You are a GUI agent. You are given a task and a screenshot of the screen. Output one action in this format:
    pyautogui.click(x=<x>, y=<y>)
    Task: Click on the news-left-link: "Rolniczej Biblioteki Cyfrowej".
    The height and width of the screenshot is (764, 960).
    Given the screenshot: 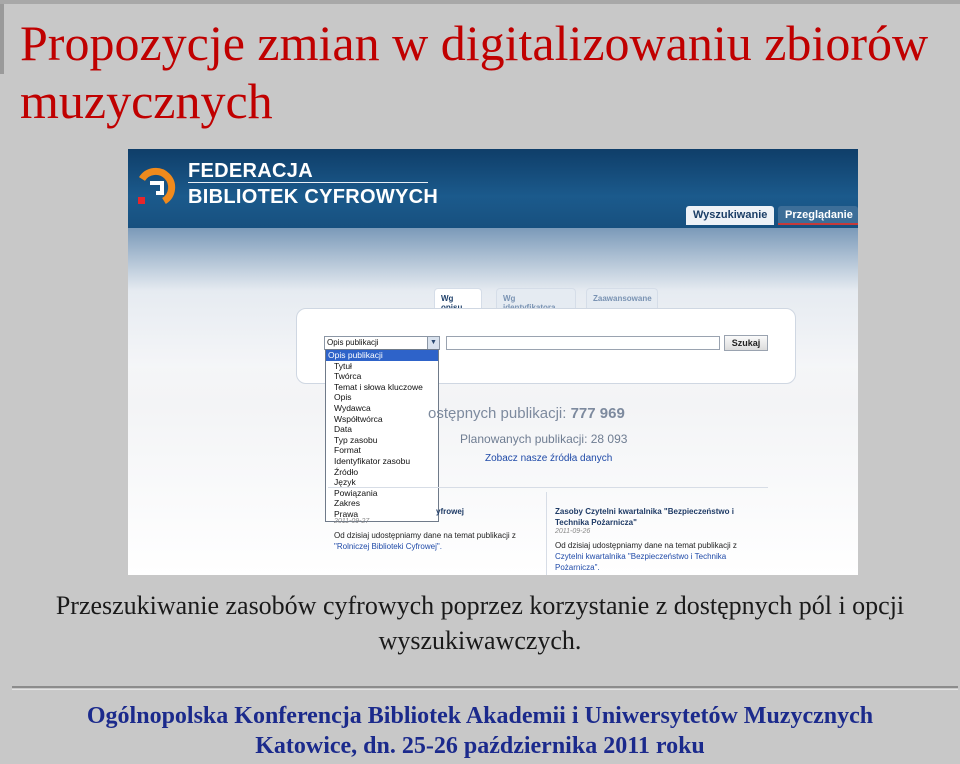 What is the action you would take?
    pyautogui.click(x=388, y=546)
    